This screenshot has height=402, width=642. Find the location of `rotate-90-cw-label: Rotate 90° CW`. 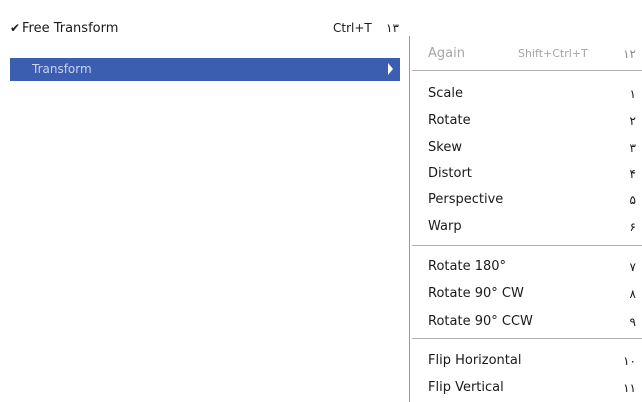

rotate-90-cw-label: Rotate 90° CW is located at coordinates (476, 293).